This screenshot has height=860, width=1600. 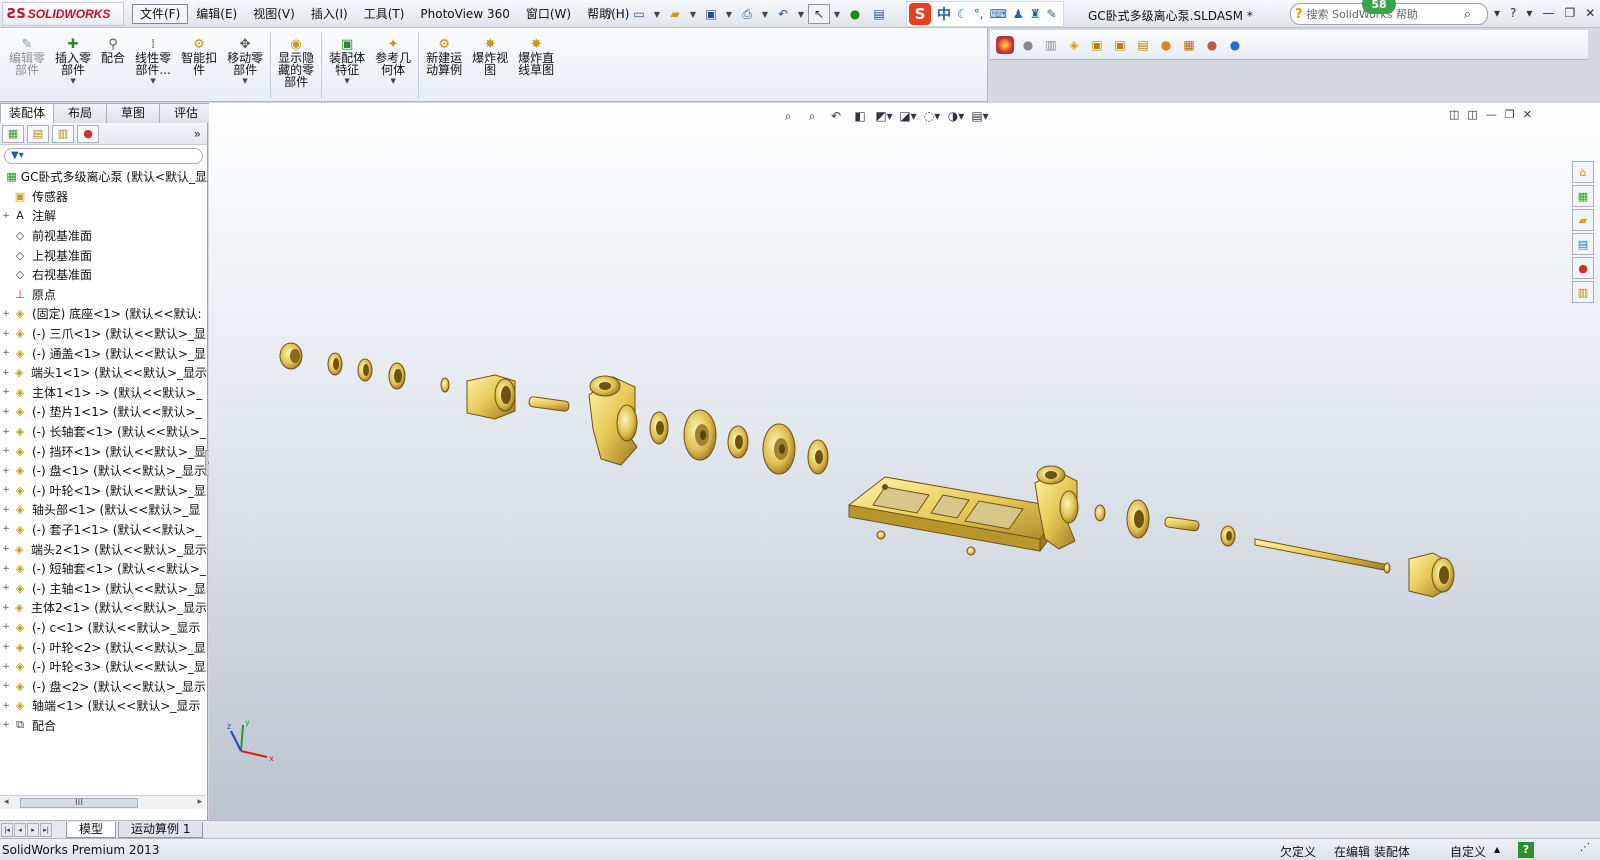 I want to click on prev-tab-icon: ◂, so click(x=20, y=829).